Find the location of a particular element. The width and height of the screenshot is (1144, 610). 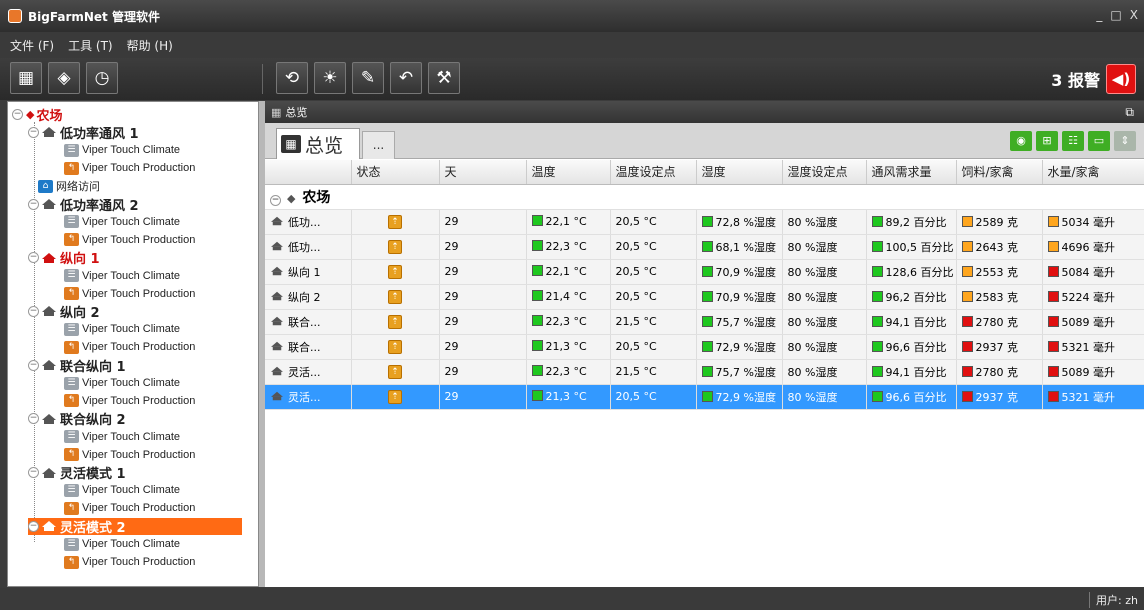

edit-icon: ✎ is located at coordinates (368, 78).